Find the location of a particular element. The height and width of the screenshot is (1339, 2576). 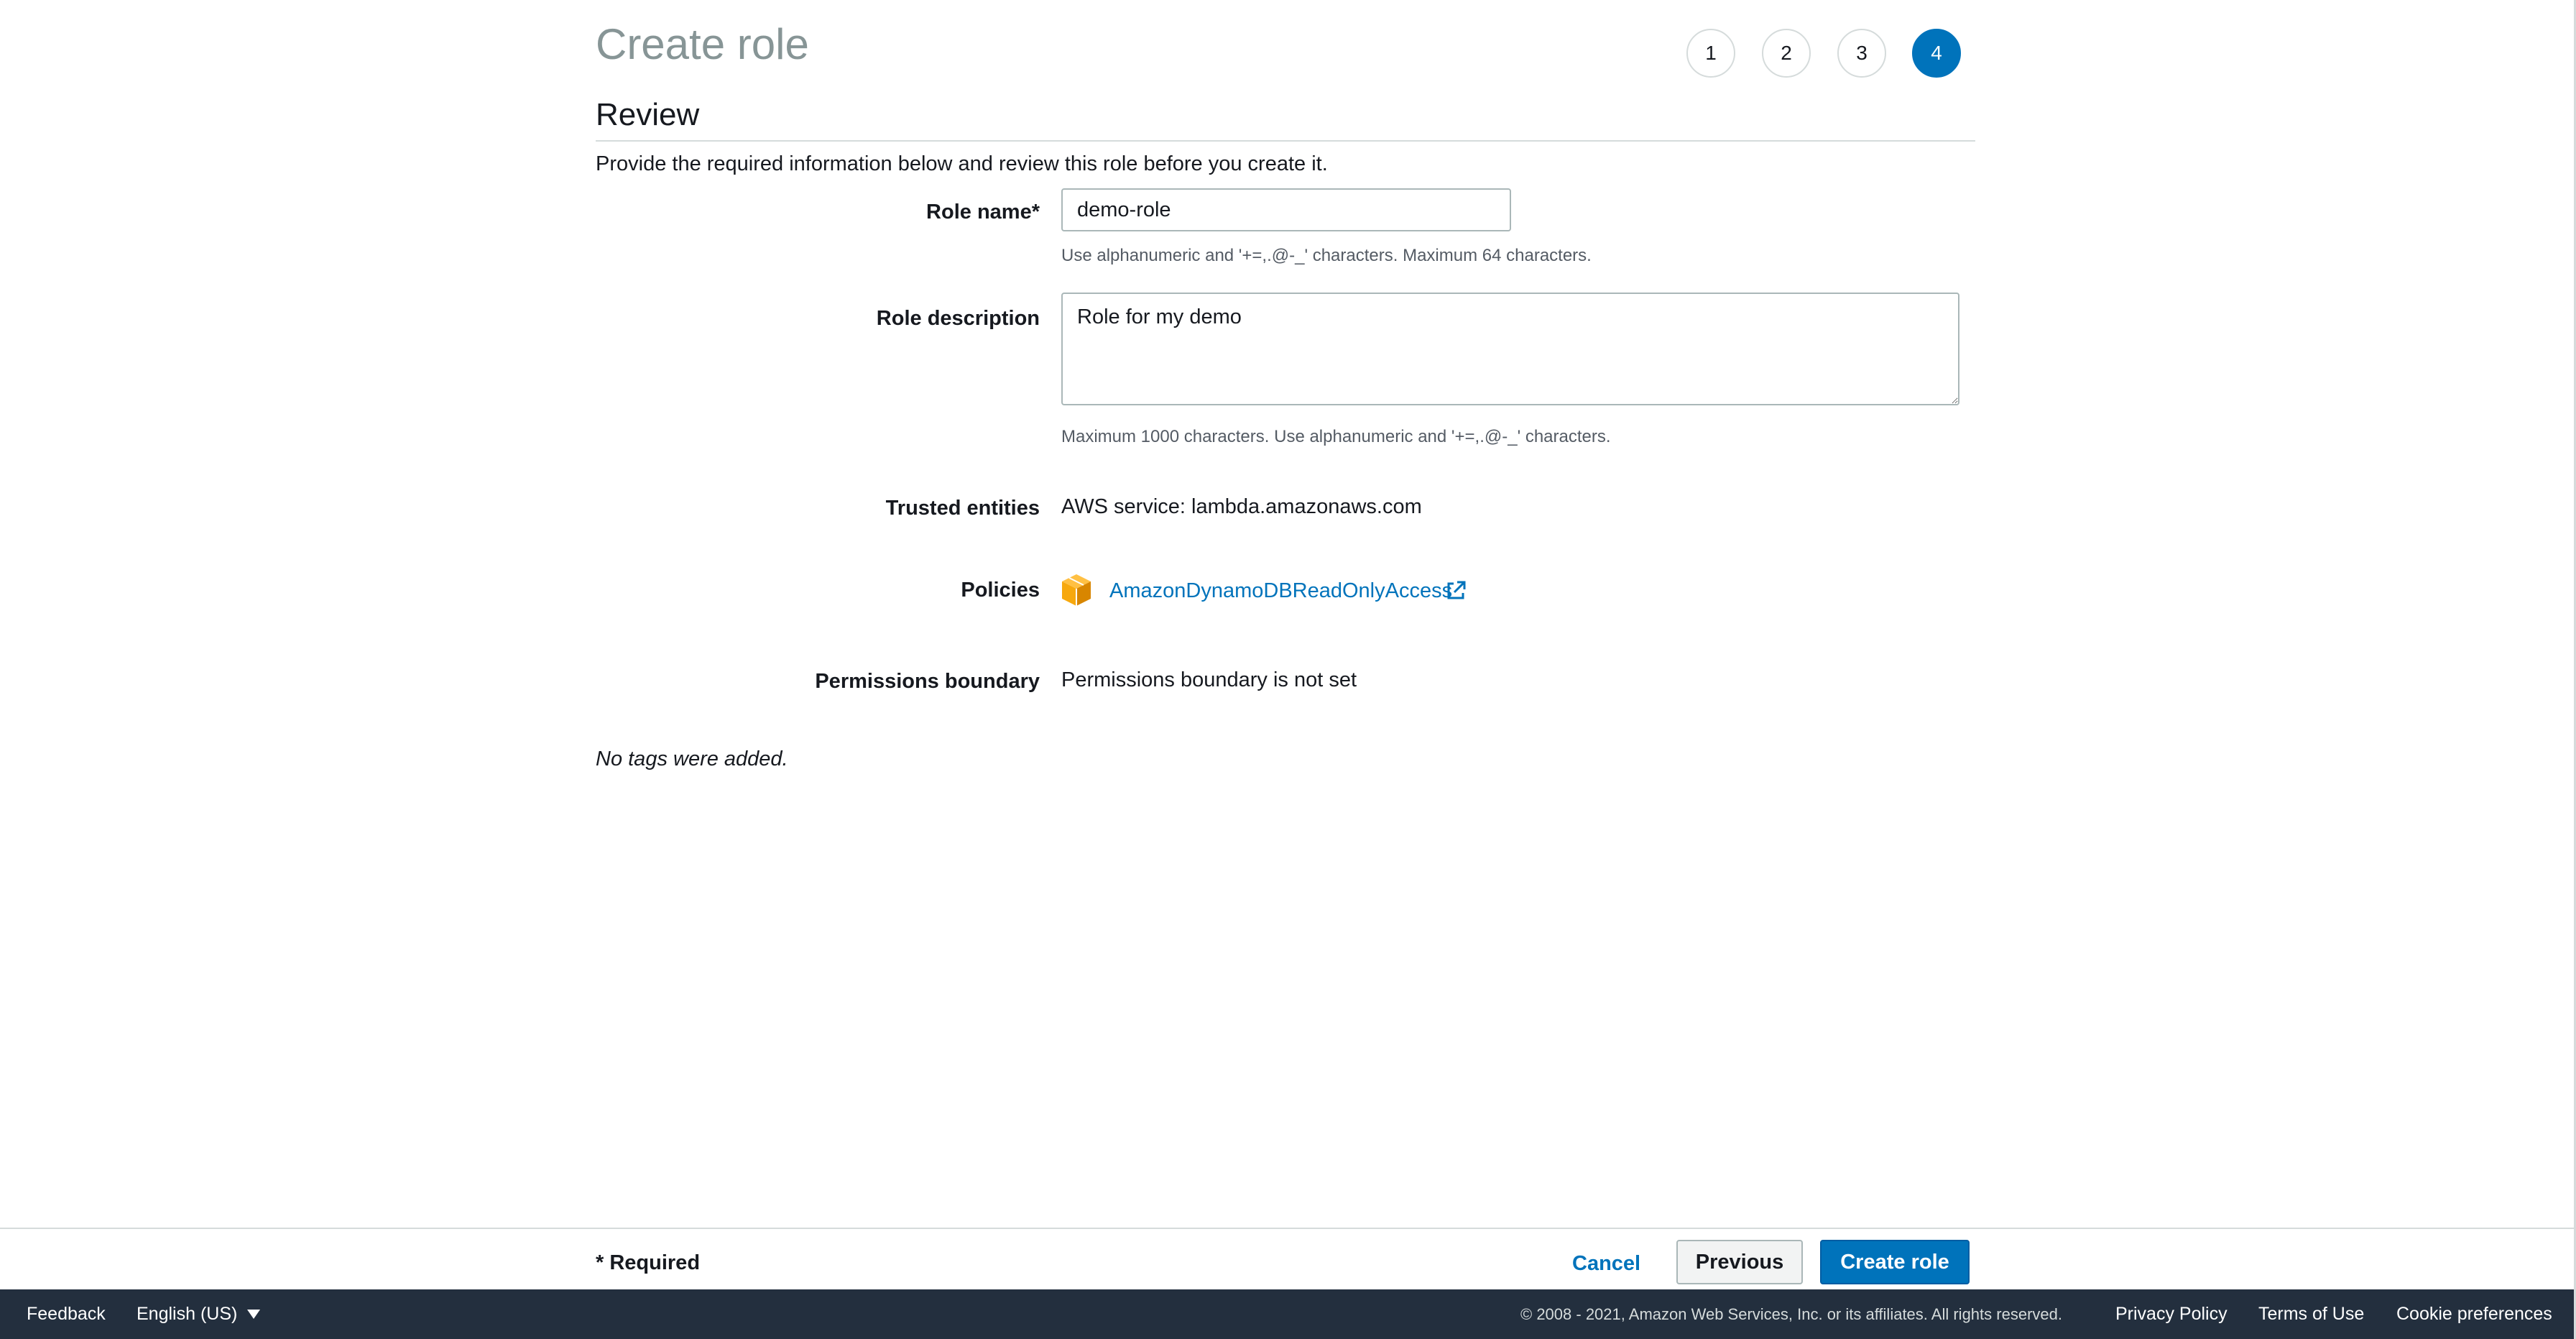

section-title: Review is located at coordinates (648, 114).